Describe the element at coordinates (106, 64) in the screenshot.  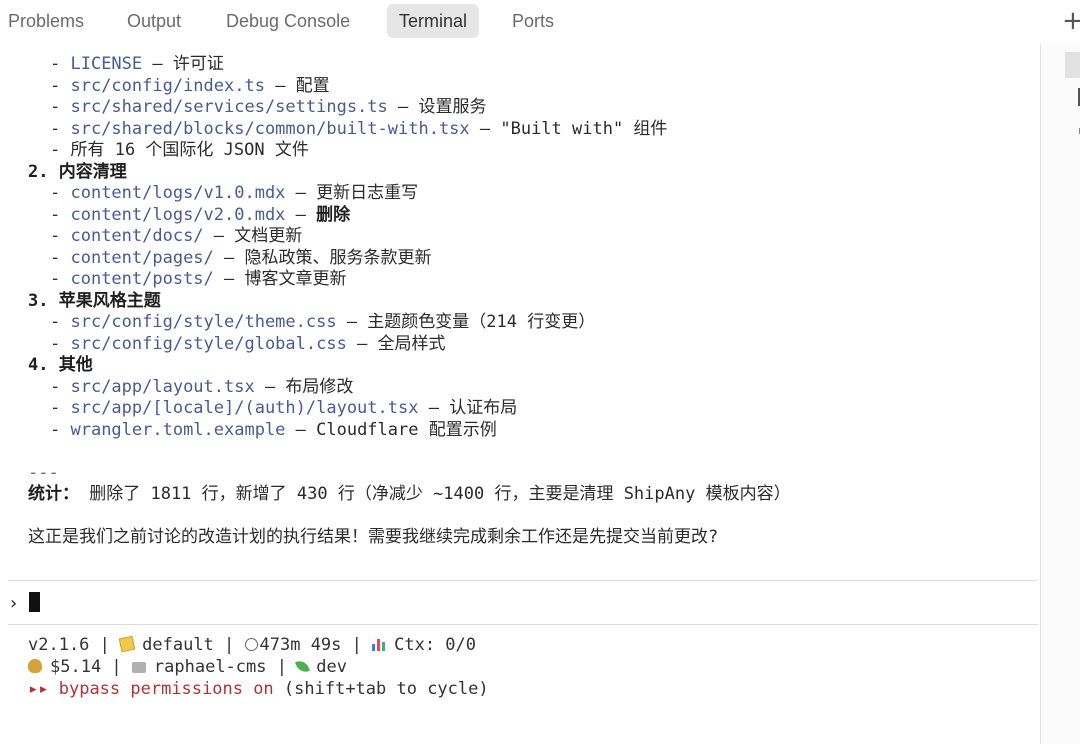
I see `file-path: LICENSE` at that location.